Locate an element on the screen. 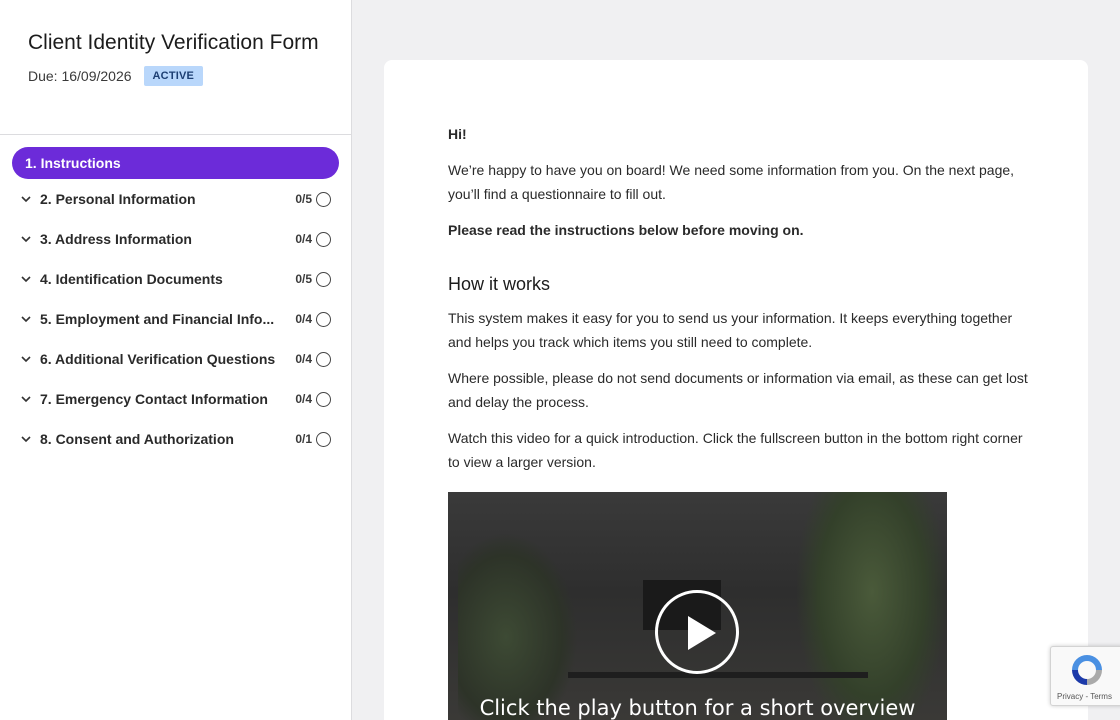 The height and width of the screenshot is (720, 1120). nav-item-consent-authorization: 8. Consent and Authorization 0/1 is located at coordinates (175, 439).